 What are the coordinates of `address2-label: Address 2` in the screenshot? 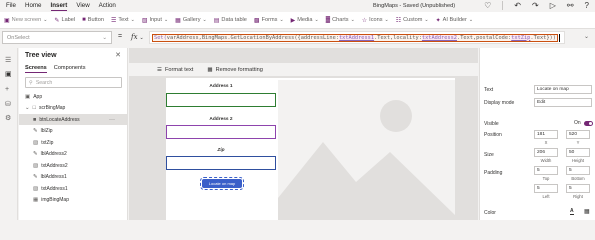 It's located at (221, 119).